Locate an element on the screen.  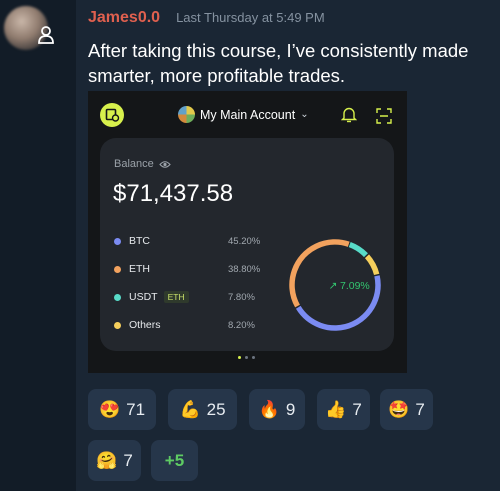
wallet-logo-icon is located at coordinates (112, 115).